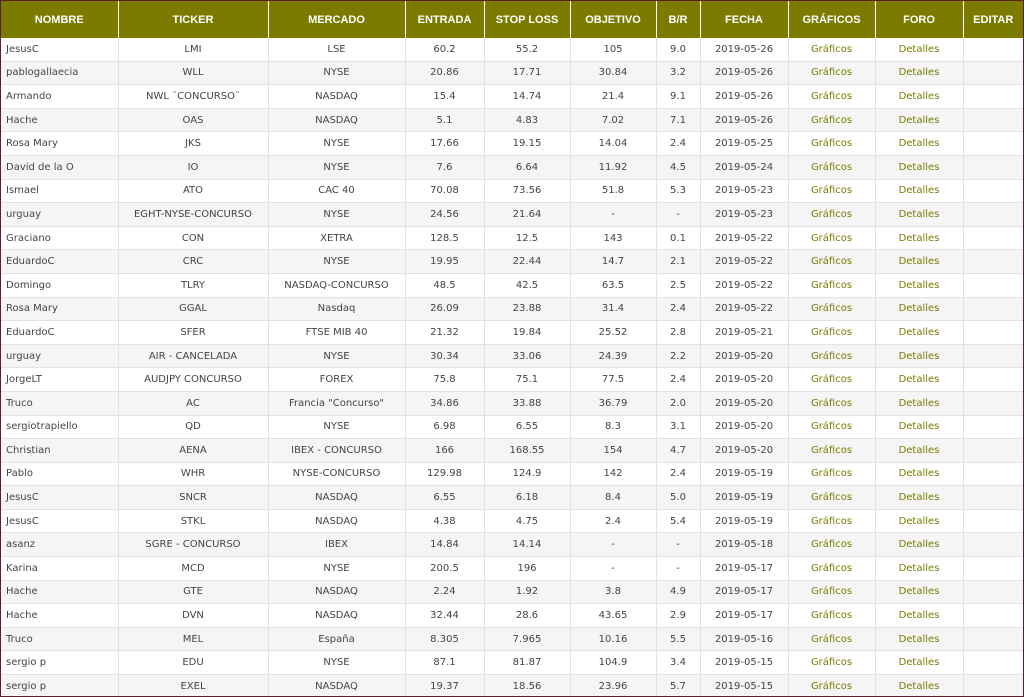  What do you see at coordinates (613, 19) in the screenshot?
I see `header-objetivo: OBJETIVO` at bounding box center [613, 19].